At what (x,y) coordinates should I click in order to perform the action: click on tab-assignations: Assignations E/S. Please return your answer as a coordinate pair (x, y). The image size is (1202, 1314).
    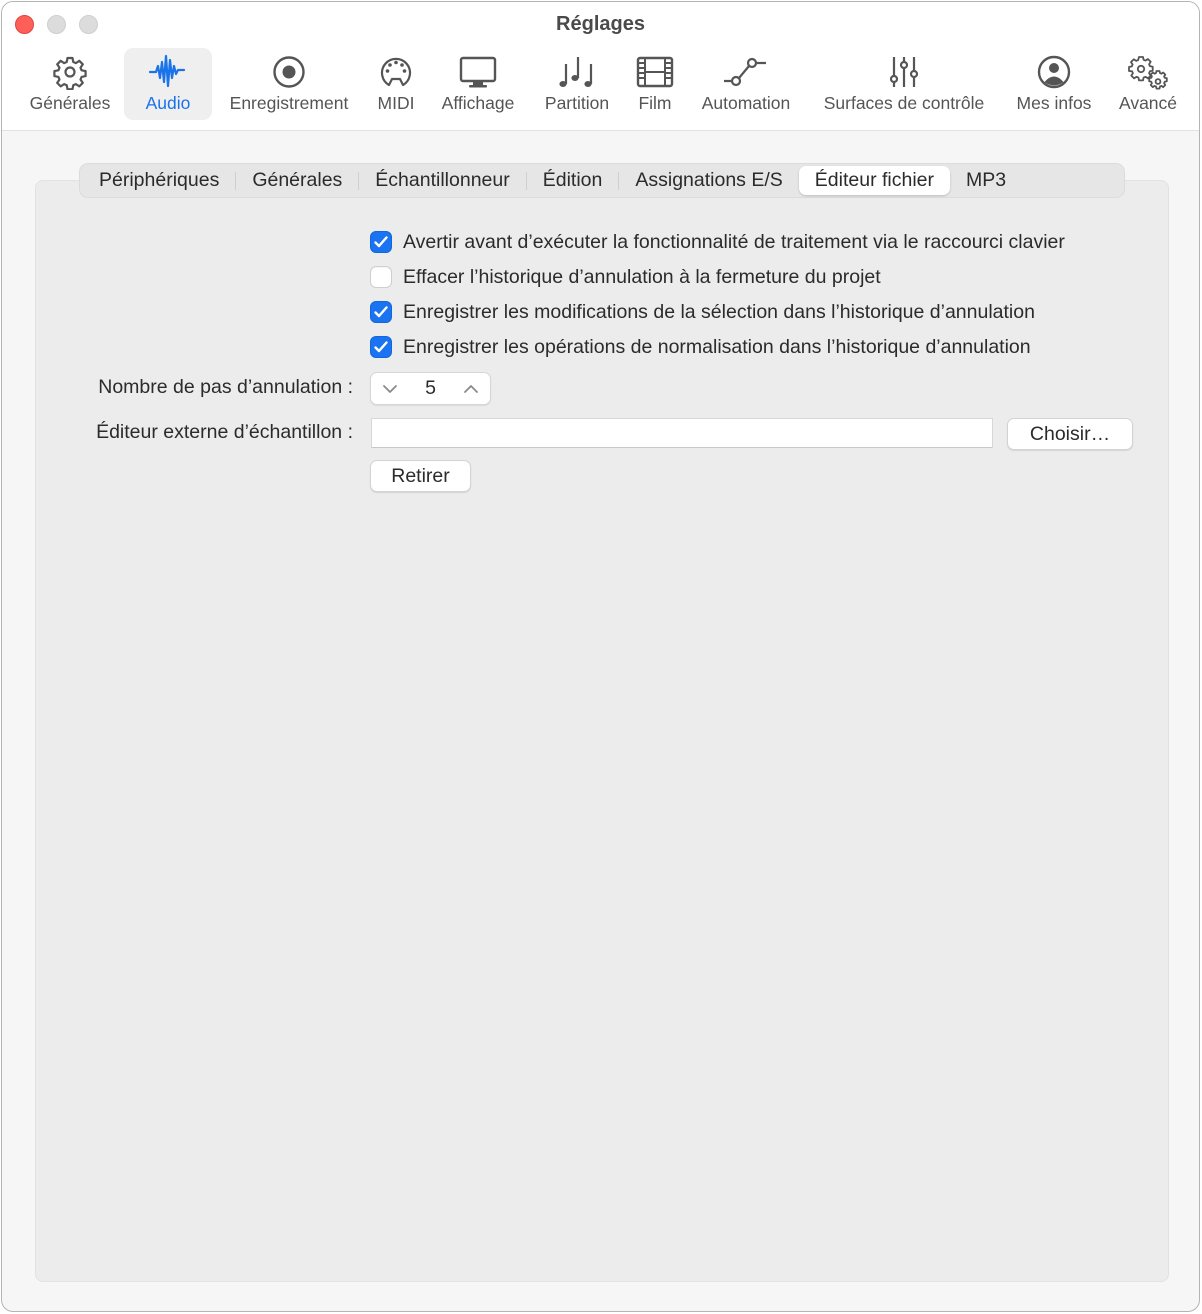
    Looking at the image, I should click on (708, 180).